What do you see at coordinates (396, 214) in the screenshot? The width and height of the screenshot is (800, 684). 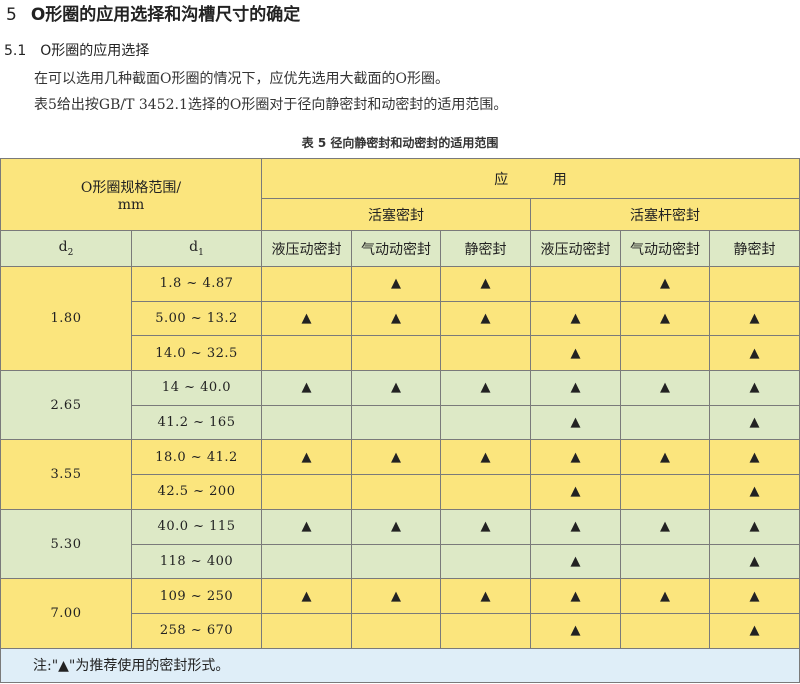 I see `piston-seal-header: 活塞密封` at bounding box center [396, 214].